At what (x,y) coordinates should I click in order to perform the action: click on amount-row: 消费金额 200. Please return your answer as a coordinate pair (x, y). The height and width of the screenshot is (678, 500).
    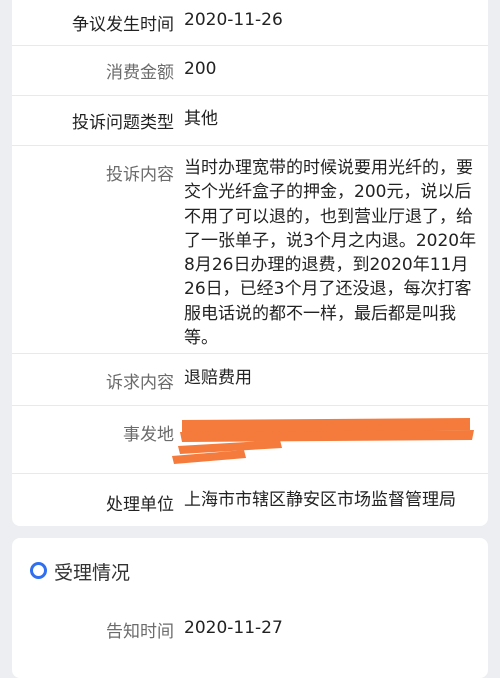
    Looking at the image, I should click on (250, 71).